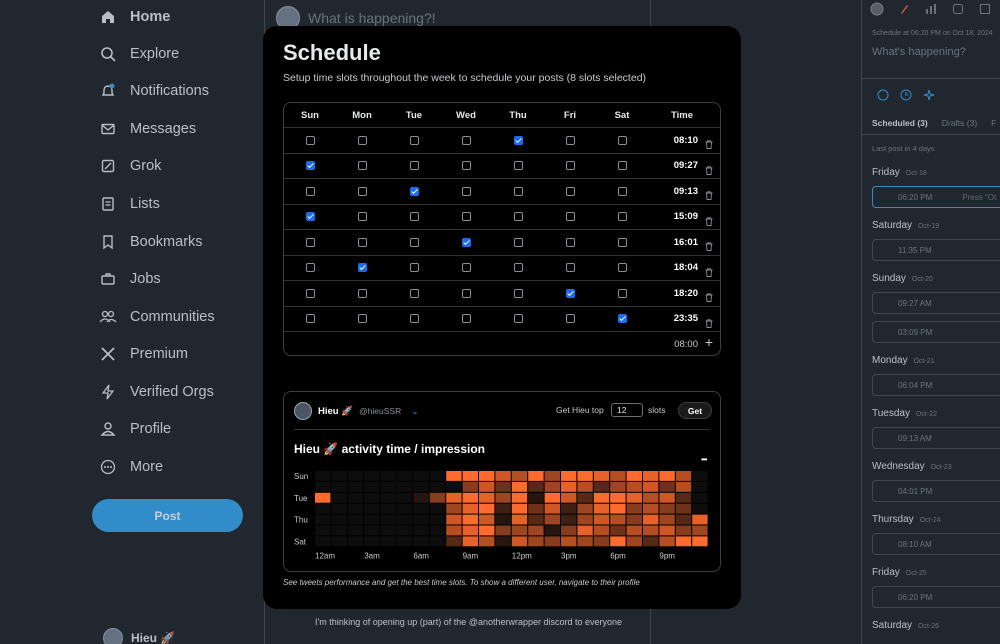  Describe the element at coordinates (686, 344) in the screenshot. I see `new-slot-time: 08:00` at that location.